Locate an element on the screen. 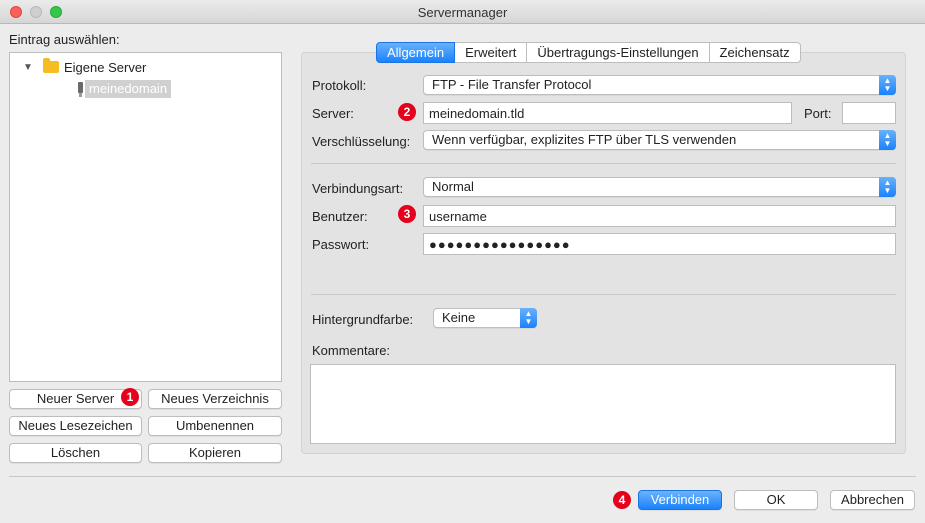 The height and width of the screenshot is (523, 925). step-badge-3: 3 is located at coordinates (407, 214).